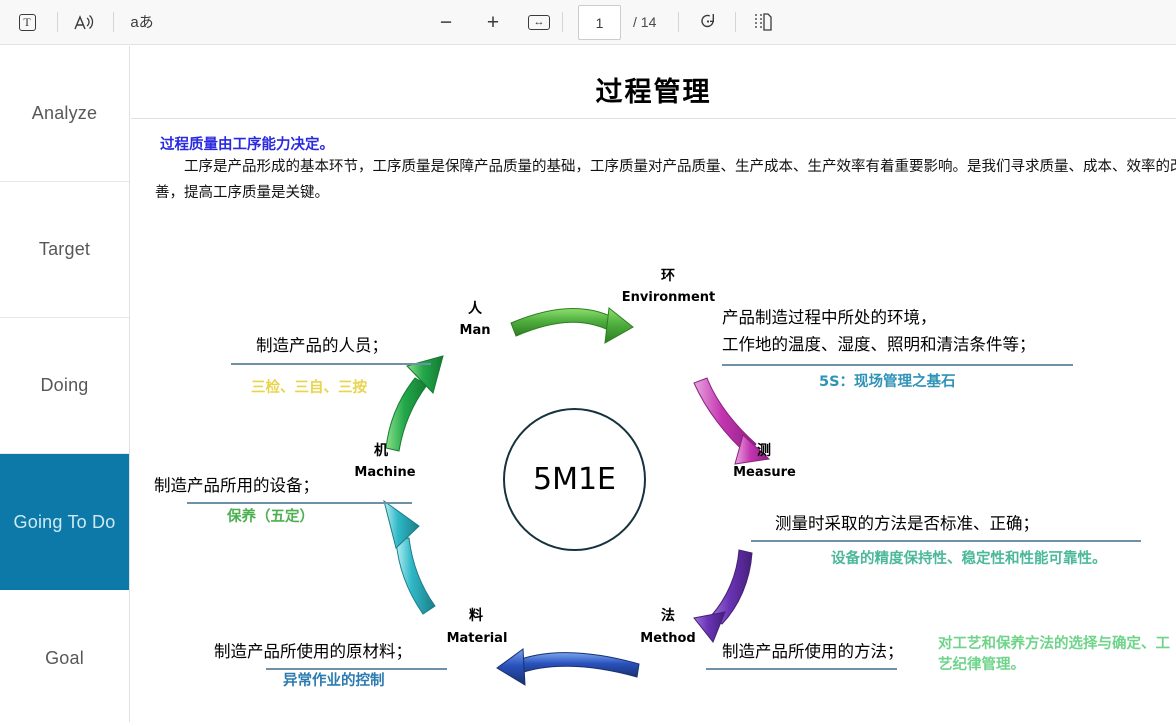 The width and height of the screenshot is (1176, 726). I want to click on sidebar-item-label: Target, so click(64, 249).